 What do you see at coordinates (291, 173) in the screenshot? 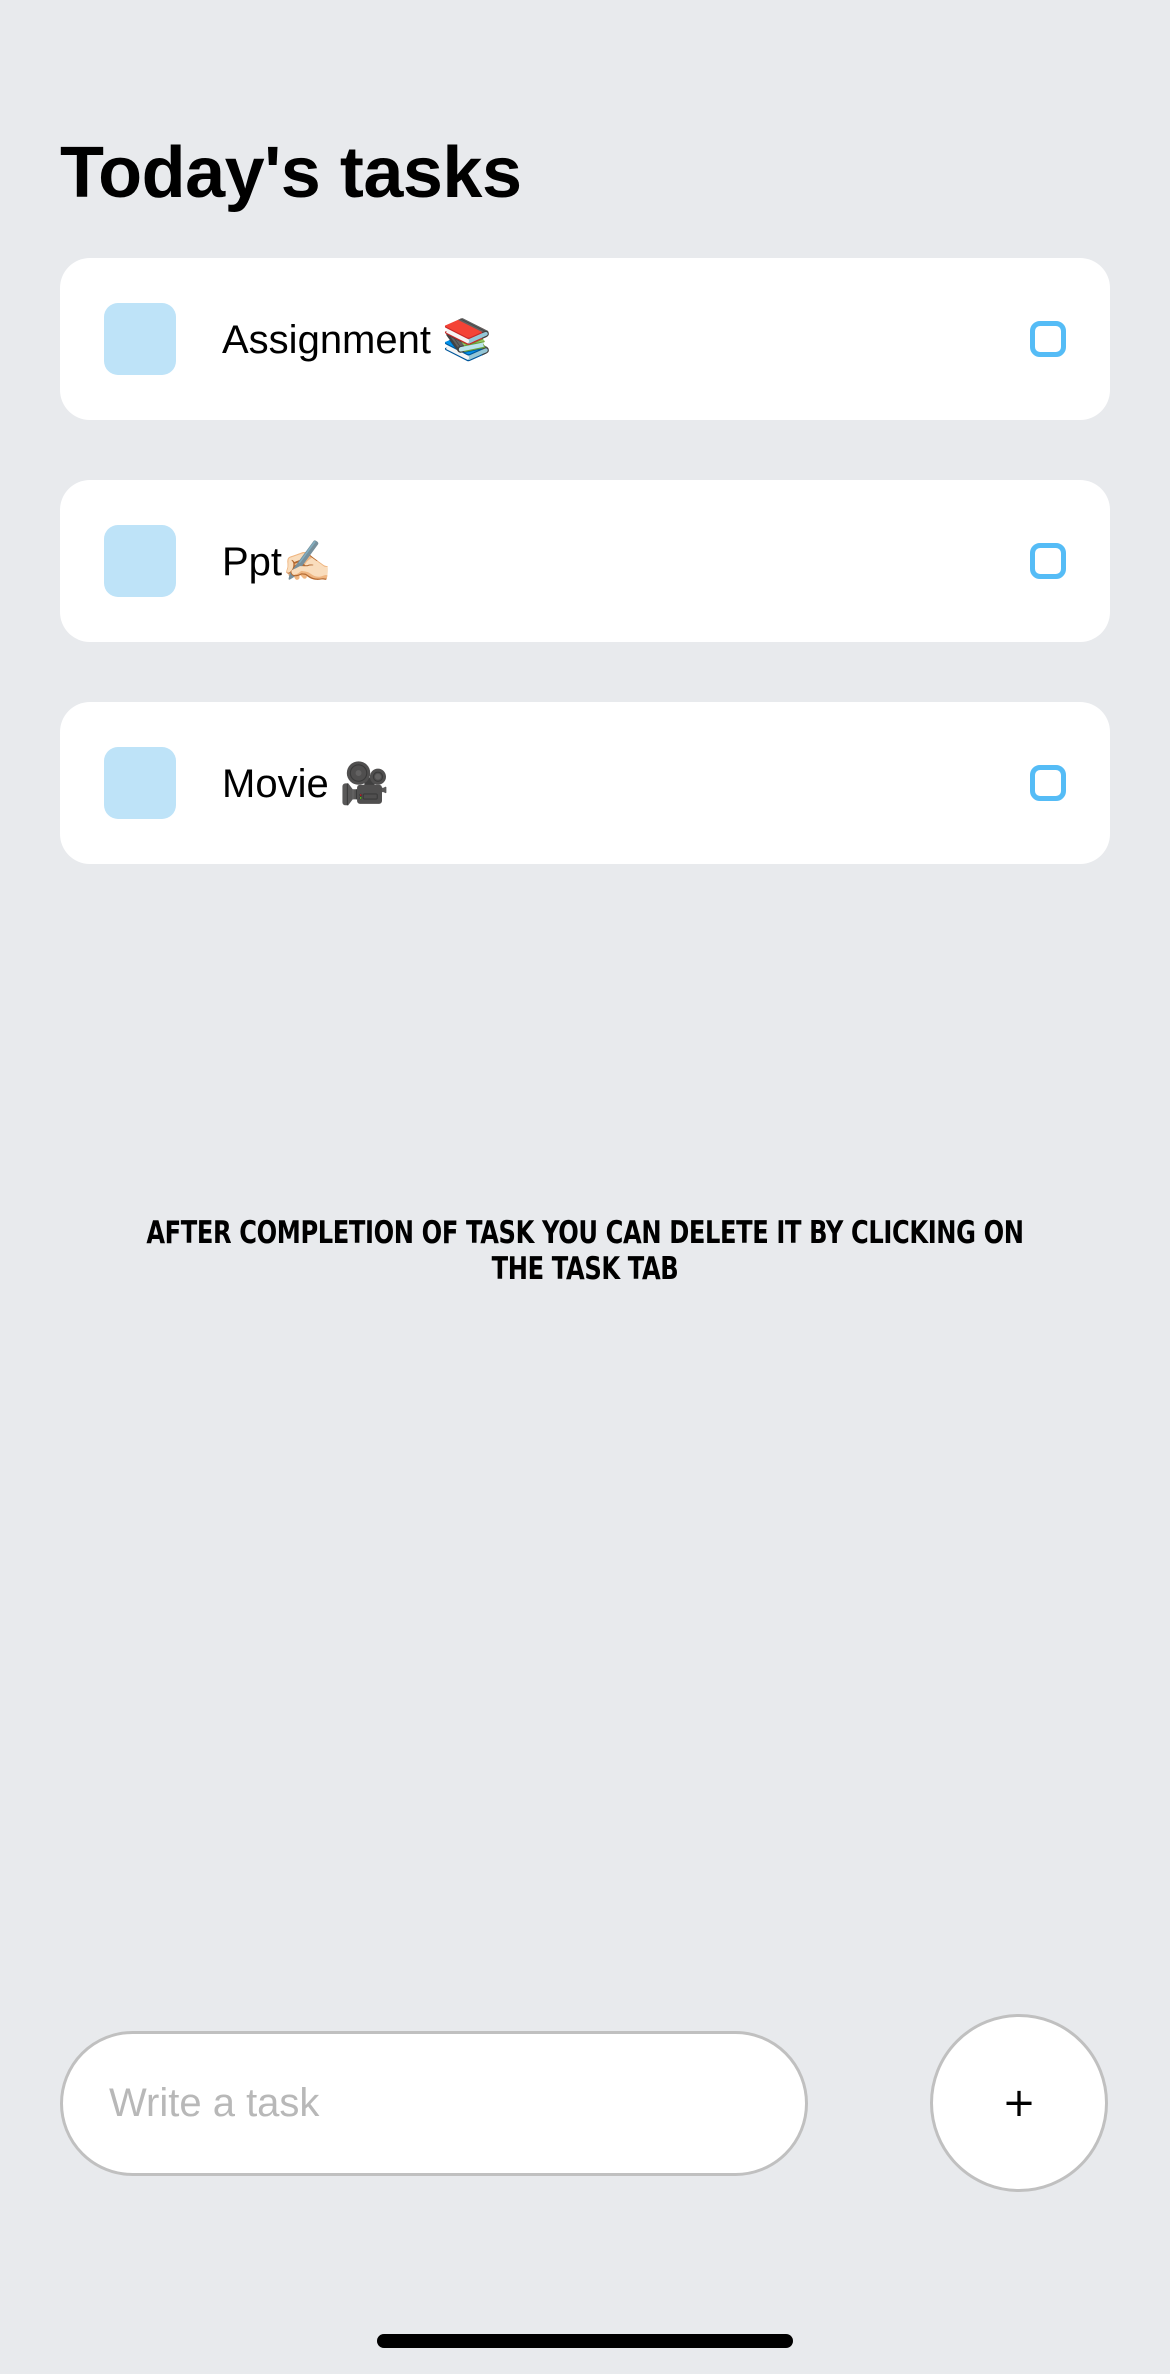
I see `page-title: Today's tasks` at bounding box center [291, 173].